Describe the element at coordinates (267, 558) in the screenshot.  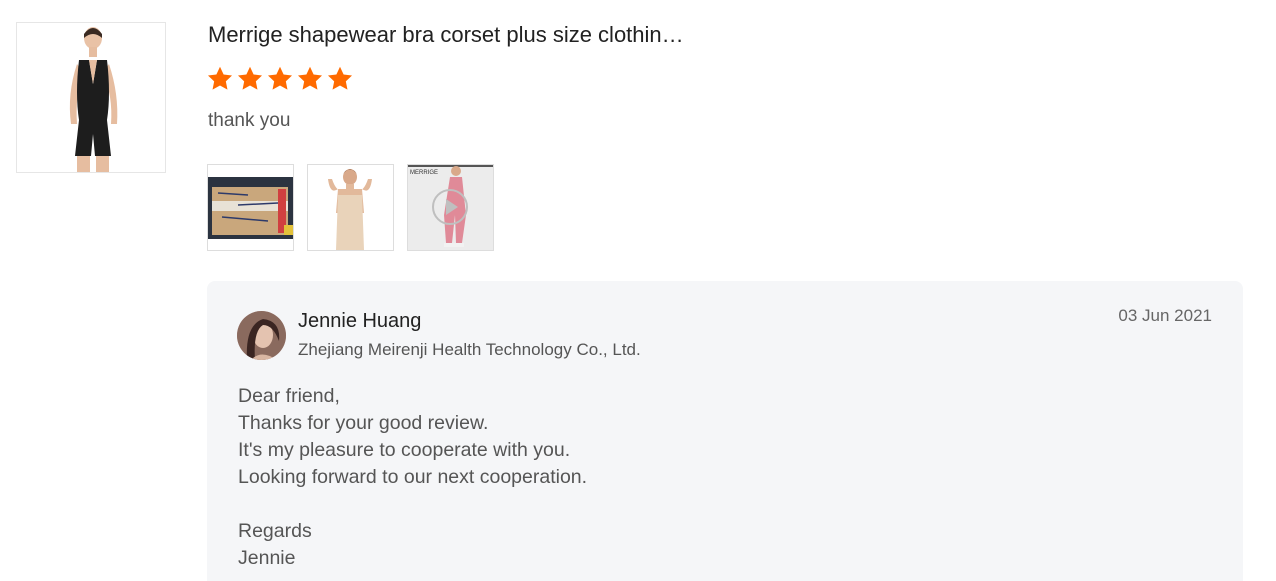
I see `reply-line: Jennie` at that location.